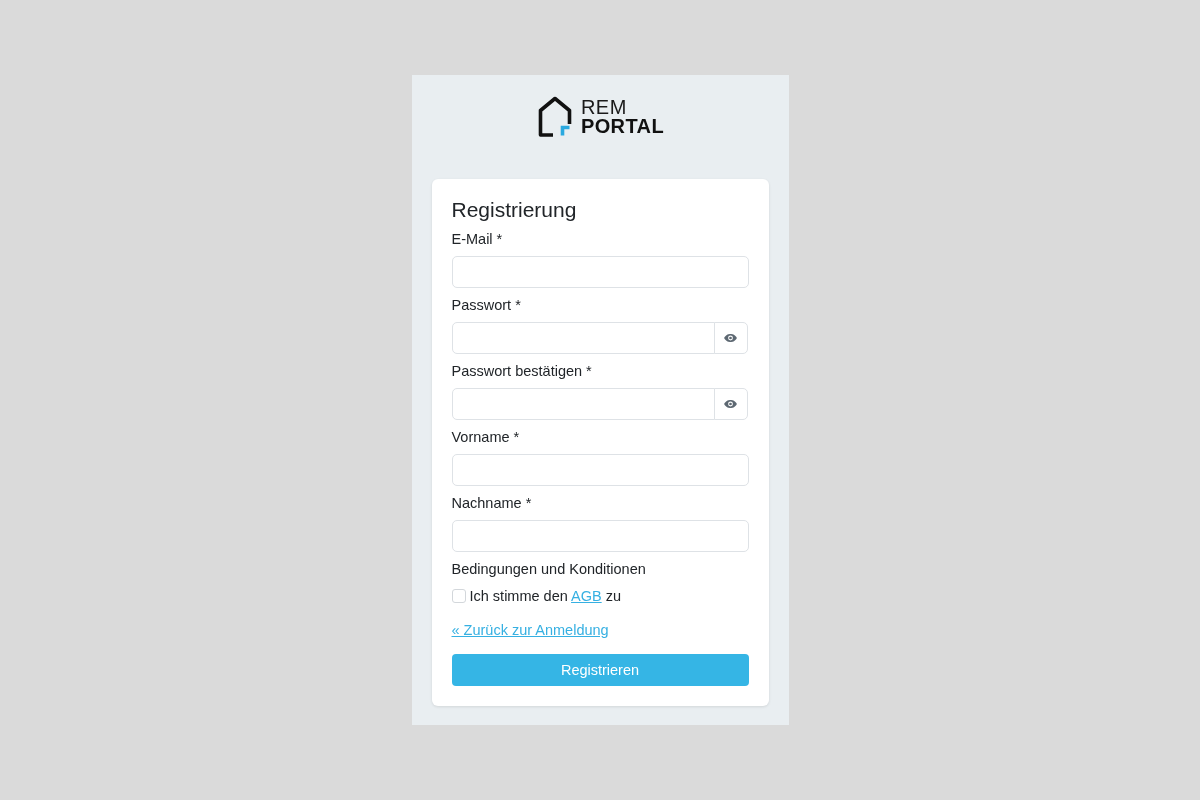 This screenshot has height=800, width=1200. I want to click on logo-text: REM, so click(603, 107).